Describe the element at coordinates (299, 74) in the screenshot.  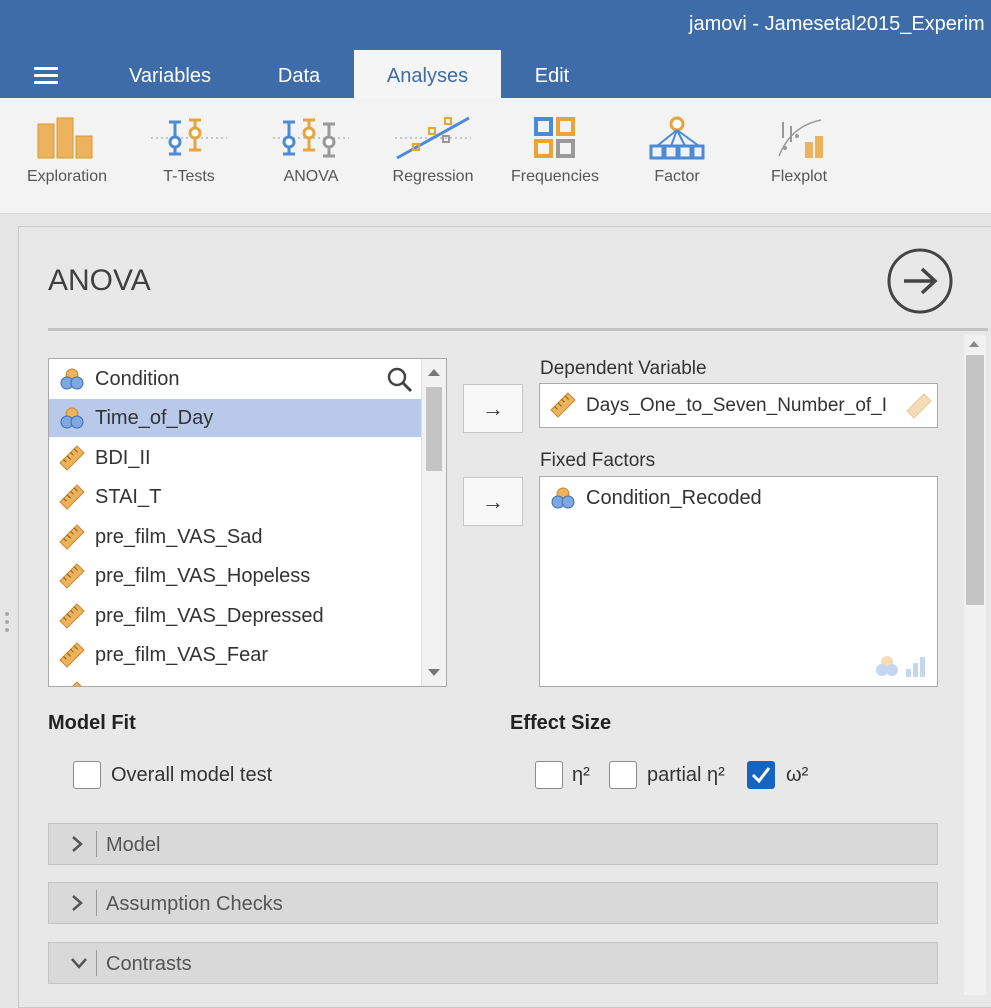
I see `tab-data: Data` at that location.